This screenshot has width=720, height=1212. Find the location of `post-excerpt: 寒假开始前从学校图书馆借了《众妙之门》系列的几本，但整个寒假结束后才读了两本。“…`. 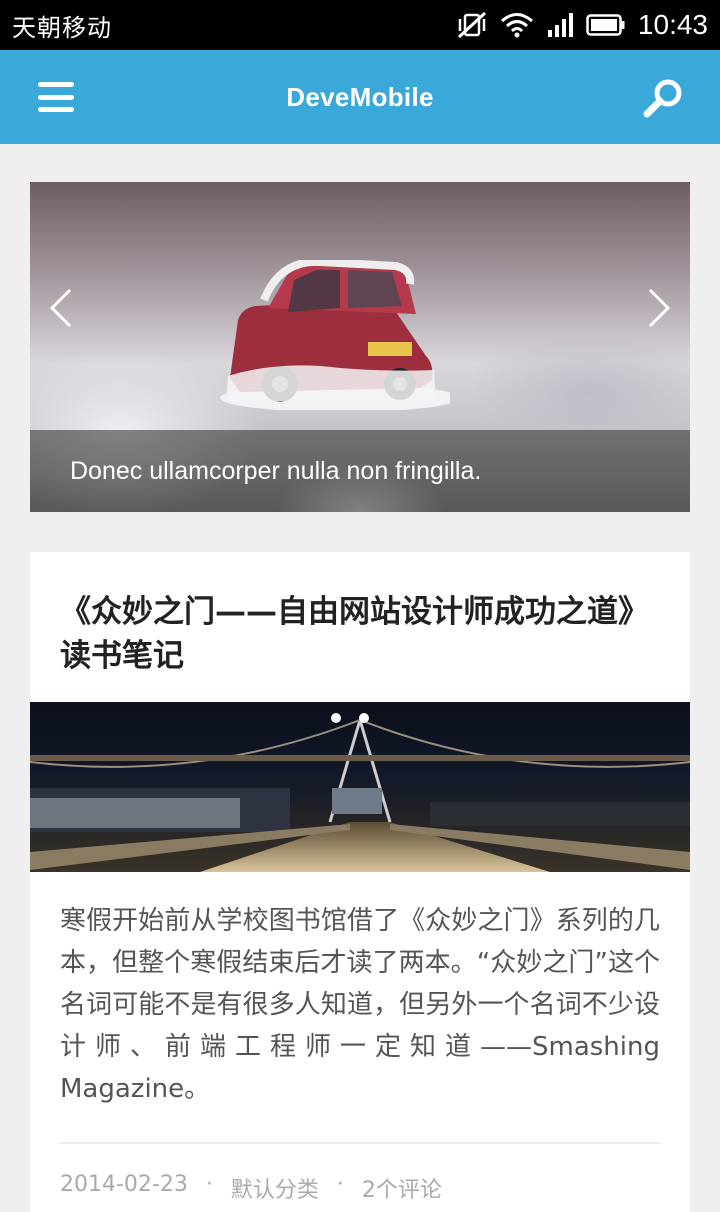

post-excerpt: 寒假开始前从学校图书馆借了《众妙之门》系列的几本，但整个寒假结束后才读了两本。“… is located at coordinates (360, 1005).